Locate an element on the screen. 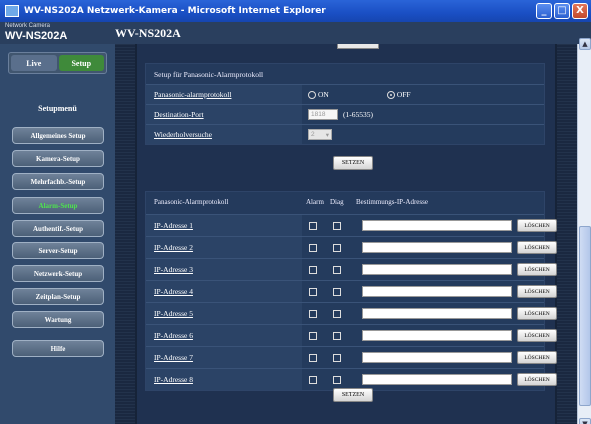 The image size is (591, 424). window-controls: _ □ X is located at coordinates (562, 11).